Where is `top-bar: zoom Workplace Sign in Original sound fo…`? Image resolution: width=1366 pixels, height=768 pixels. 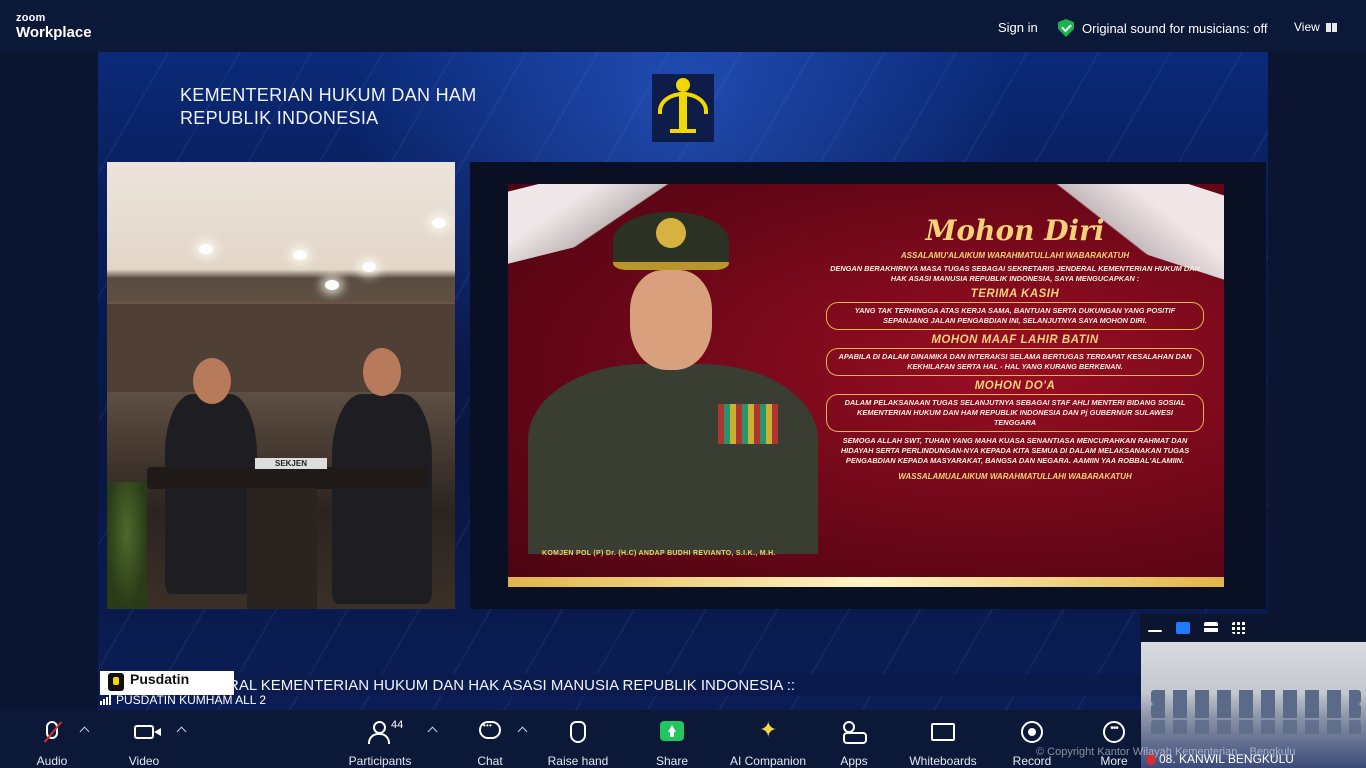 top-bar: zoom Workplace Sign in Original sound fo… is located at coordinates (683, 26).